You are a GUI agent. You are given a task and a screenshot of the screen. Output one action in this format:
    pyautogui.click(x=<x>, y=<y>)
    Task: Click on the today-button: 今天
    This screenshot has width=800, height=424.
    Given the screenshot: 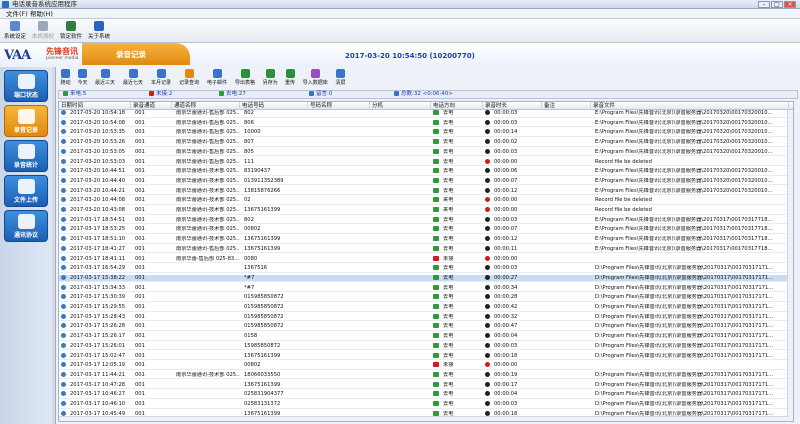 What is the action you would take?
    pyautogui.click(x=82, y=78)
    